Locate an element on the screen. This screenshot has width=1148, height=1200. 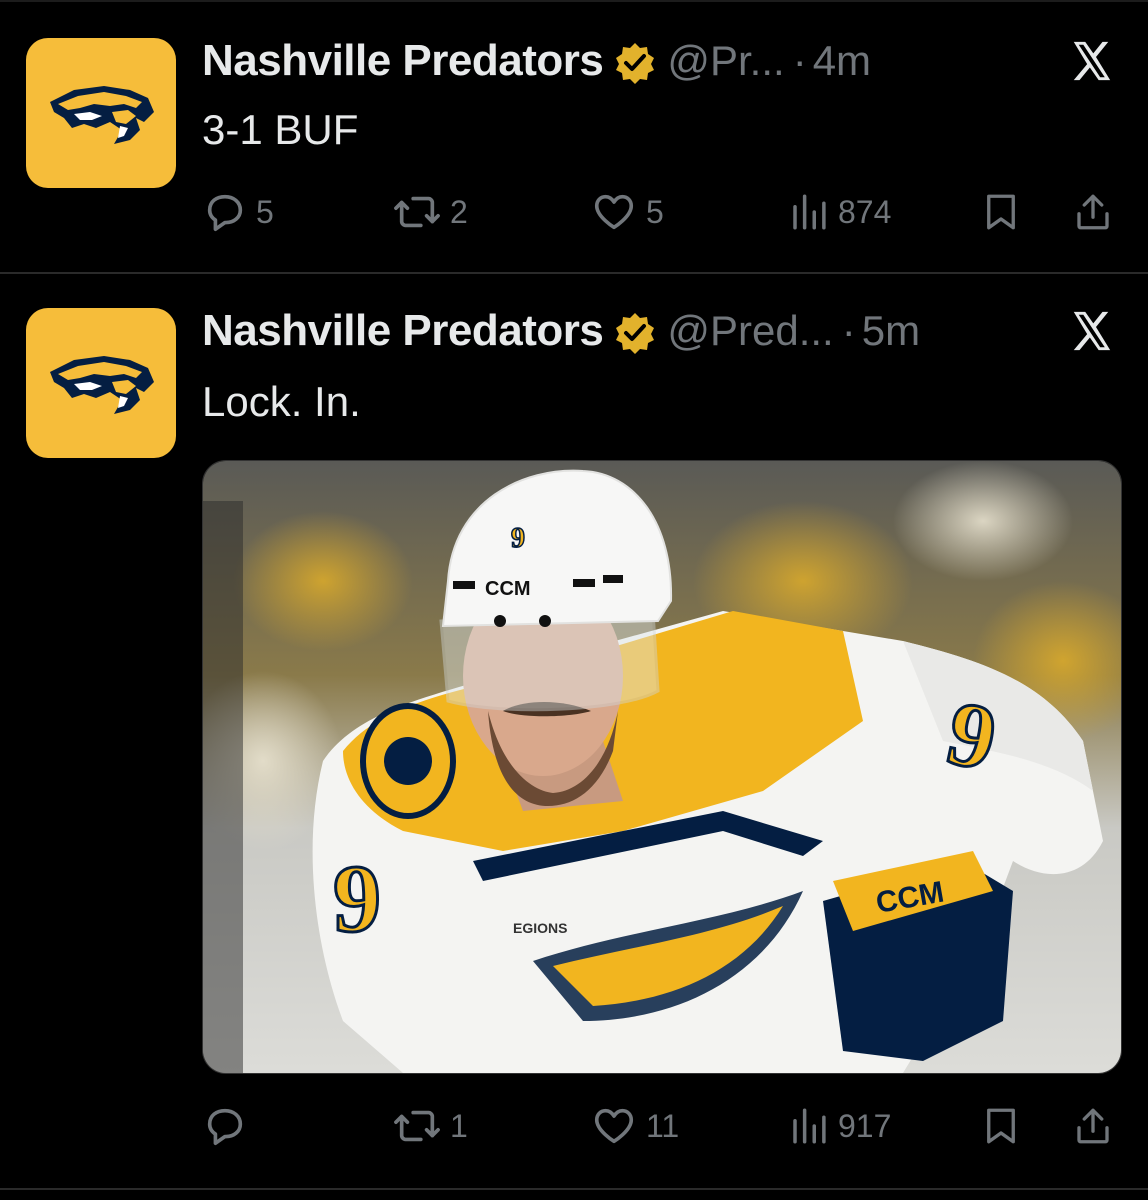
jersey-number: 9 is located at coordinates (357, 898).